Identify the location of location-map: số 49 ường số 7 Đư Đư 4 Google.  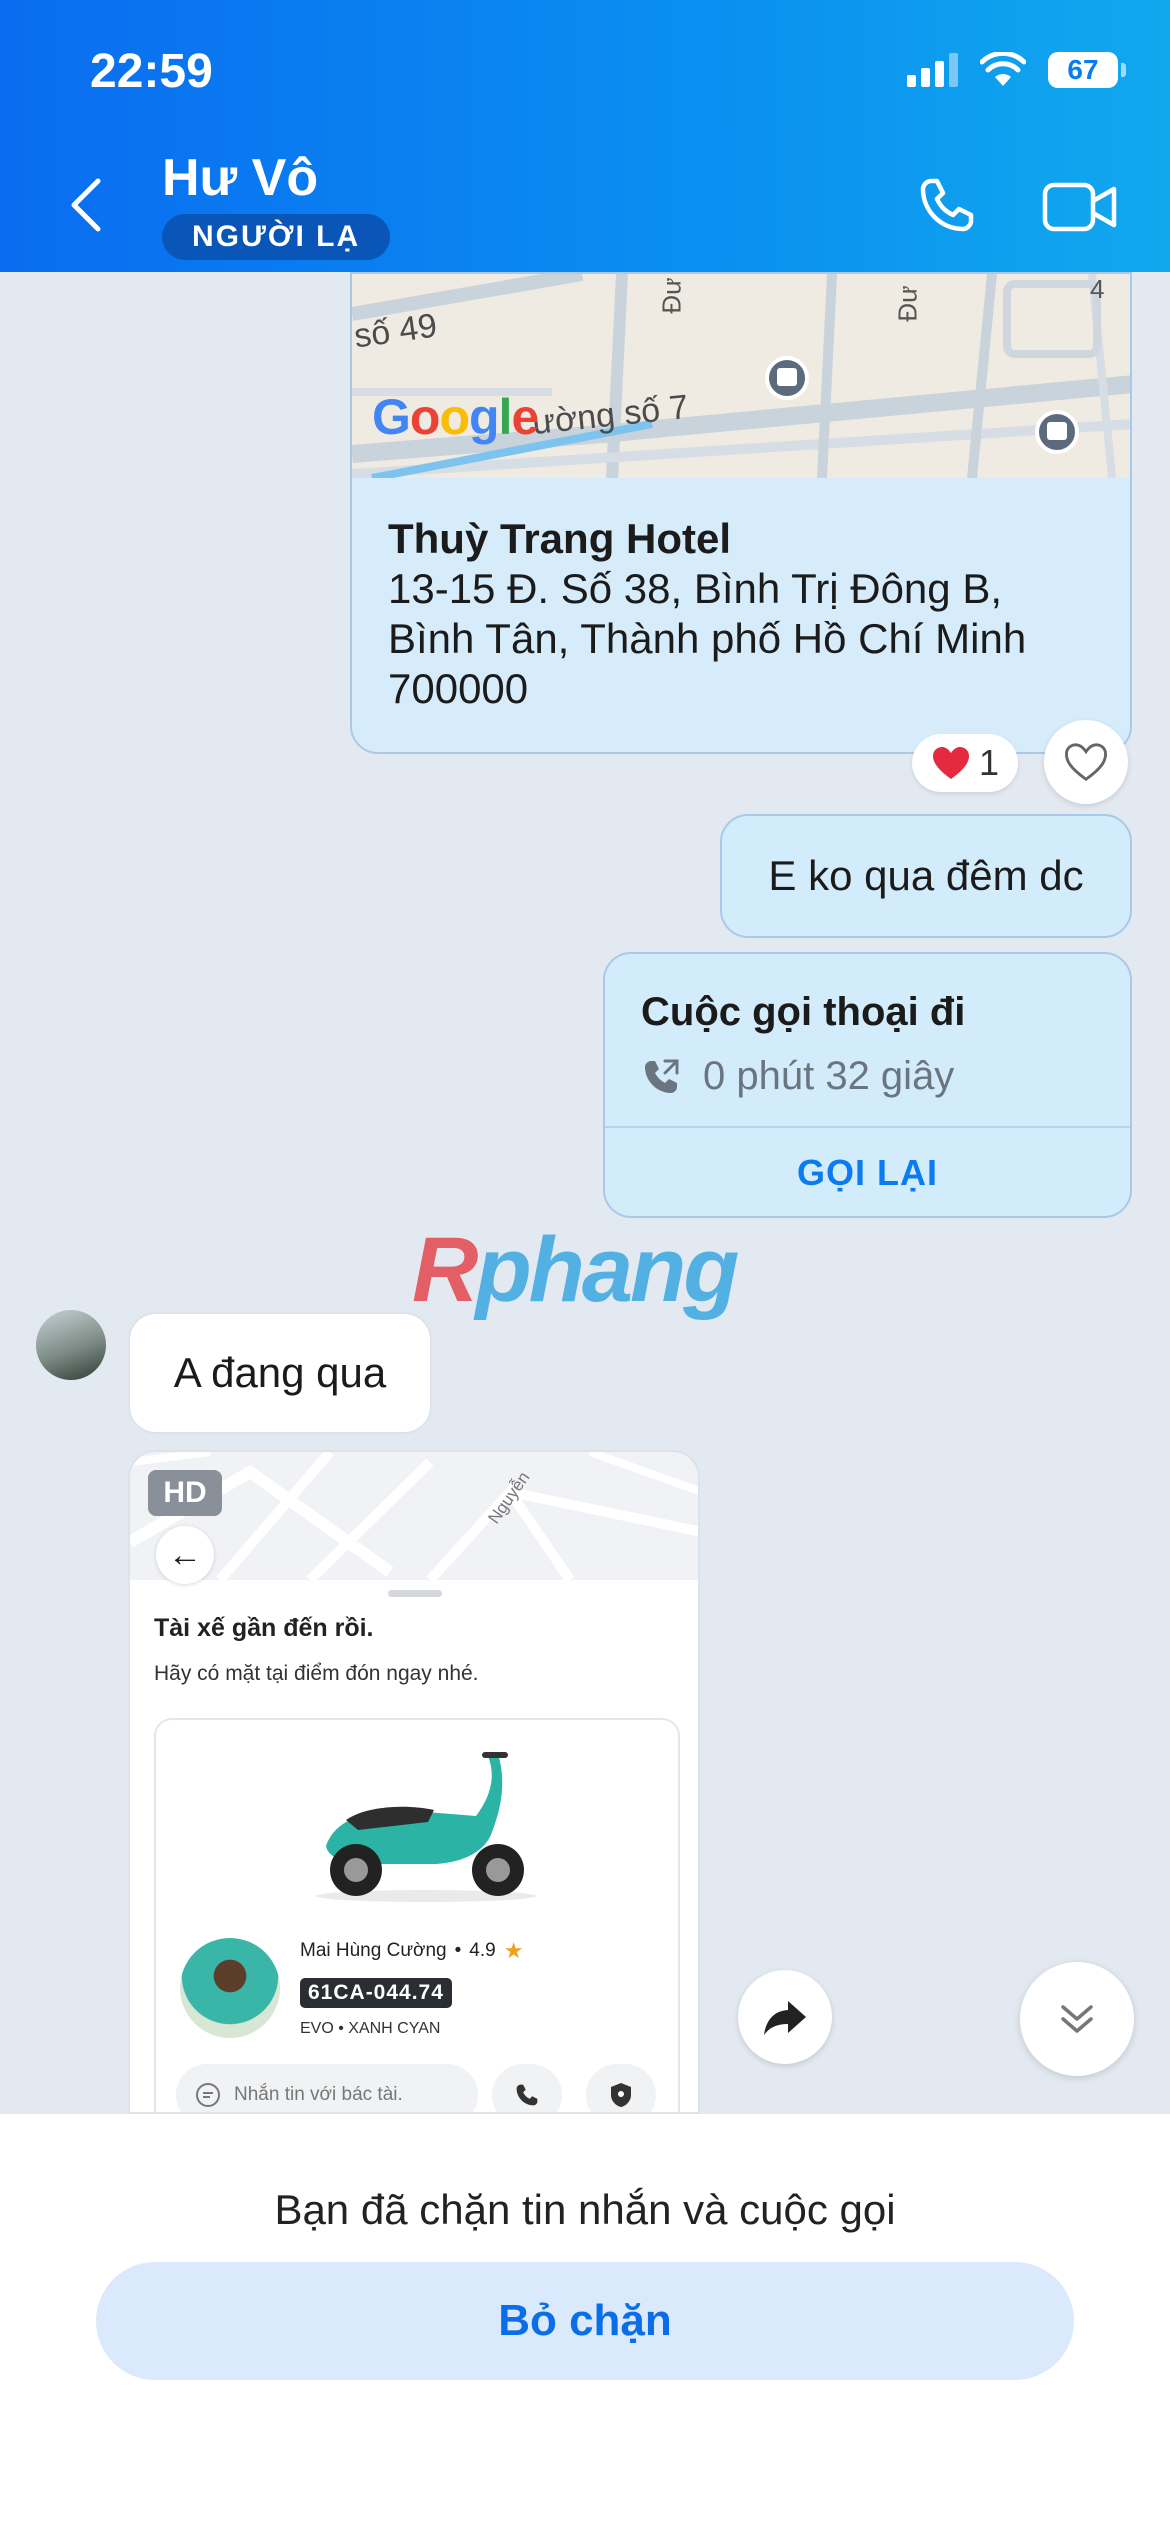
(741, 376).